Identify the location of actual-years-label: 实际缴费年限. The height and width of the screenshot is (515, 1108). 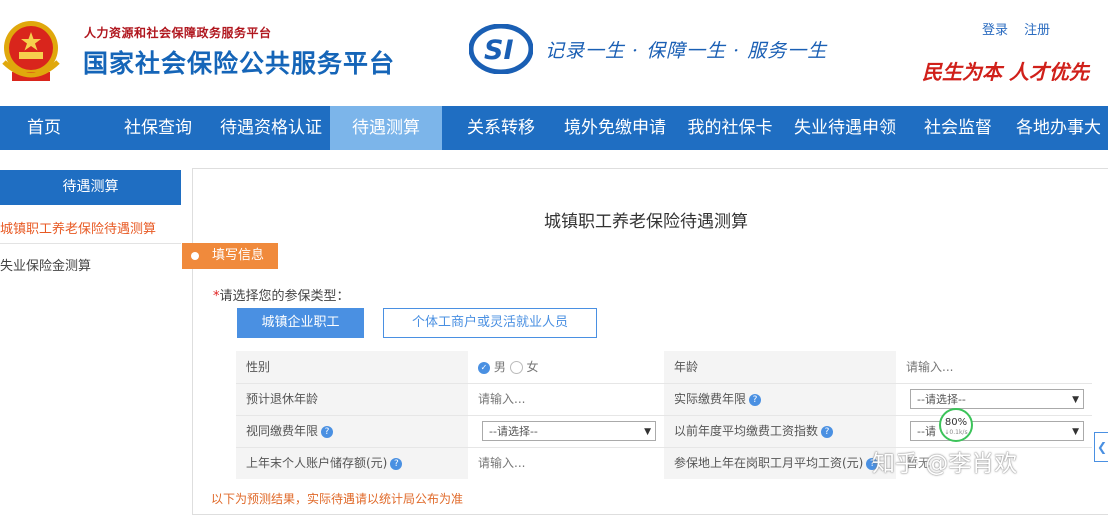
(710, 399).